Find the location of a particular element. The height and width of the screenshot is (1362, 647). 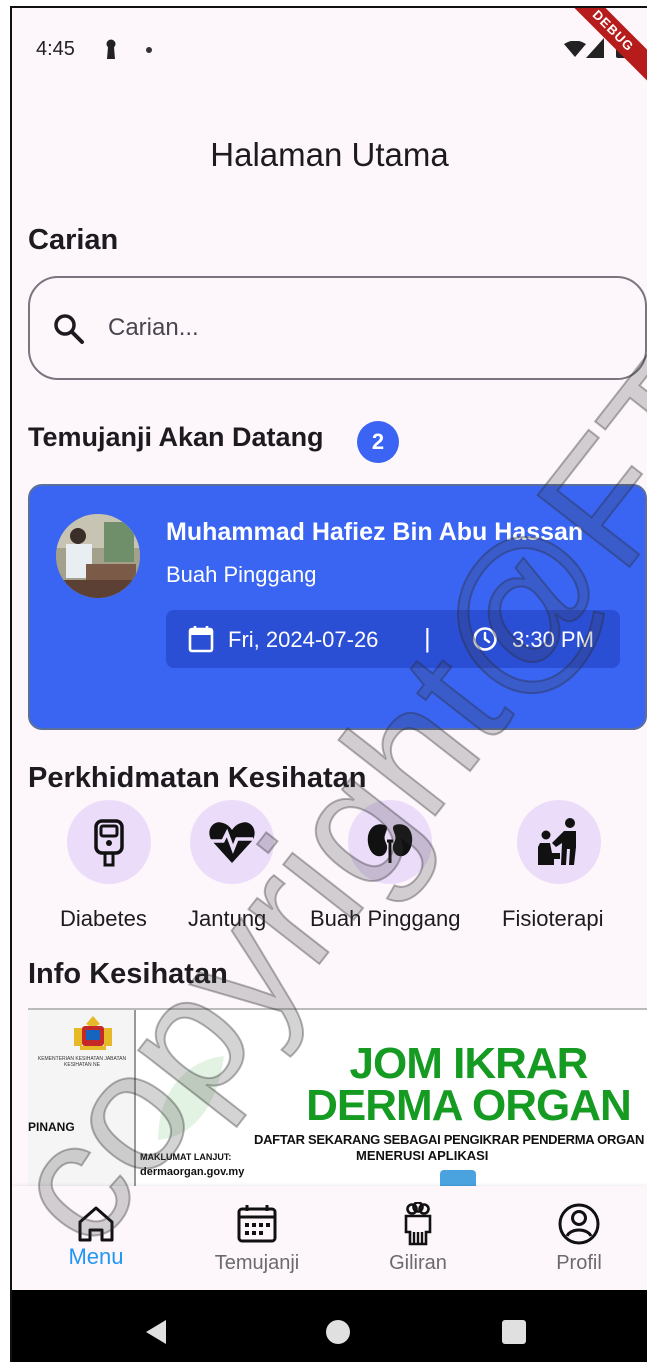

appointments-count-badge: 2 is located at coordinates (378, 442).